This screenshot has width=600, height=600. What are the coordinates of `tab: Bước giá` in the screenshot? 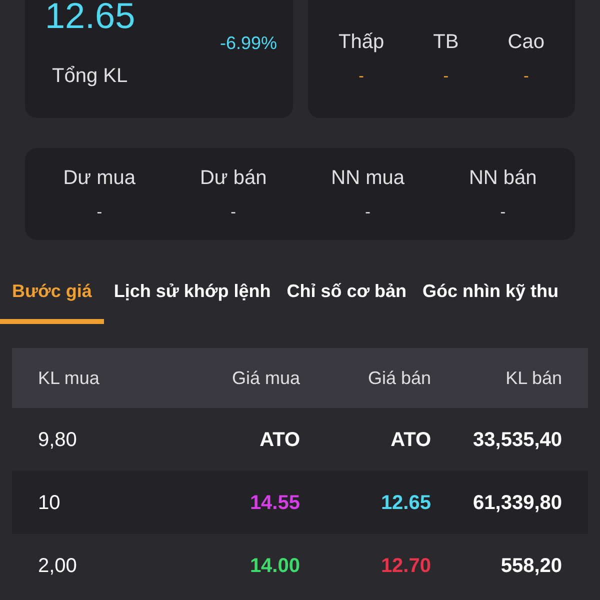 It's located at (52, 301).